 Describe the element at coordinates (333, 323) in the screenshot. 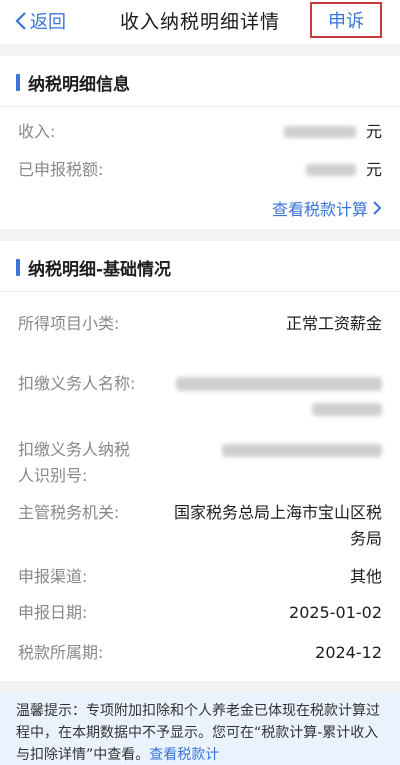

I see `income-subtype-value: 正常工资薪金` at that location.